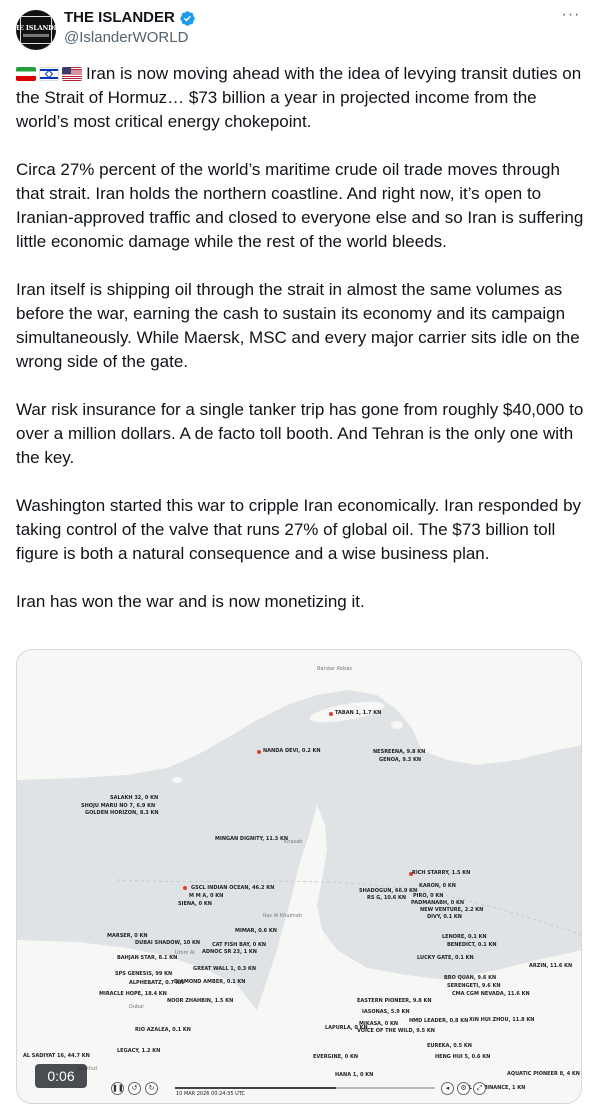 The height and width of the screenshot is (1106, 599). Describe the element at coordinates (464, 937) in the screenshot. I see `ship-label: LENORE, 0.1 KN` at that location.